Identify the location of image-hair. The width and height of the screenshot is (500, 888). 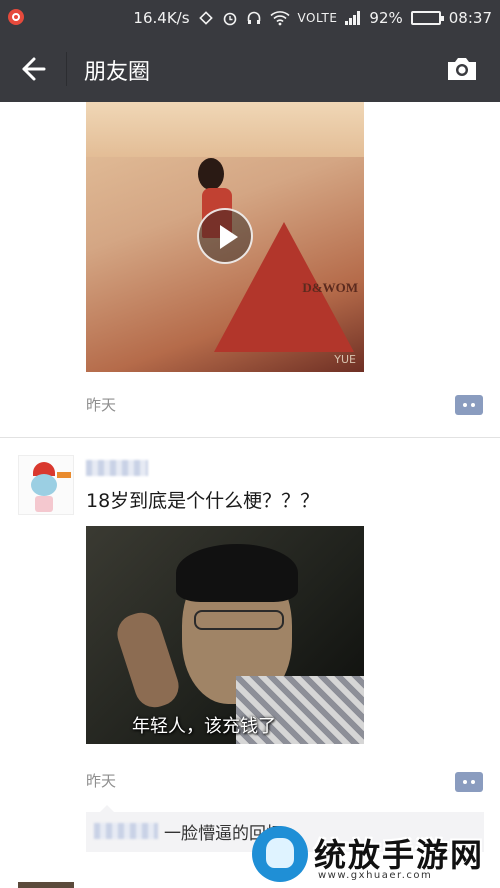
(237, 573).